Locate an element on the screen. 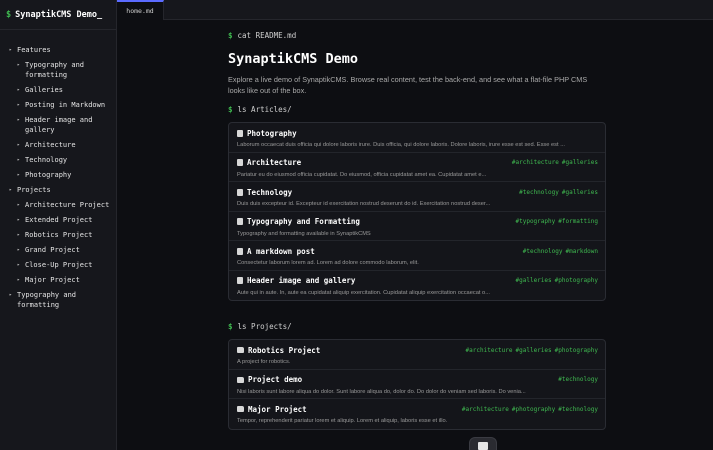 The width and height of the screenshot is (713, 450). sidebar-item-label: Features is located at coordinates (34, 50).